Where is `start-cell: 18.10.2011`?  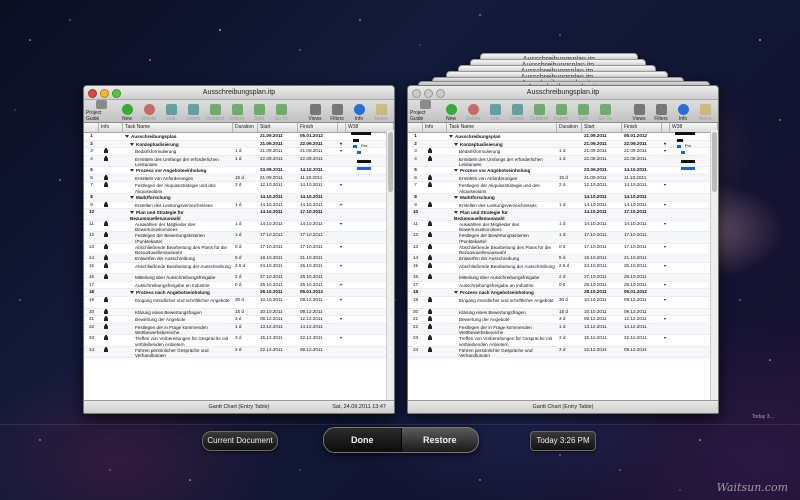 start-cell: 18.10.2011 is located at coordinates (278, 258).